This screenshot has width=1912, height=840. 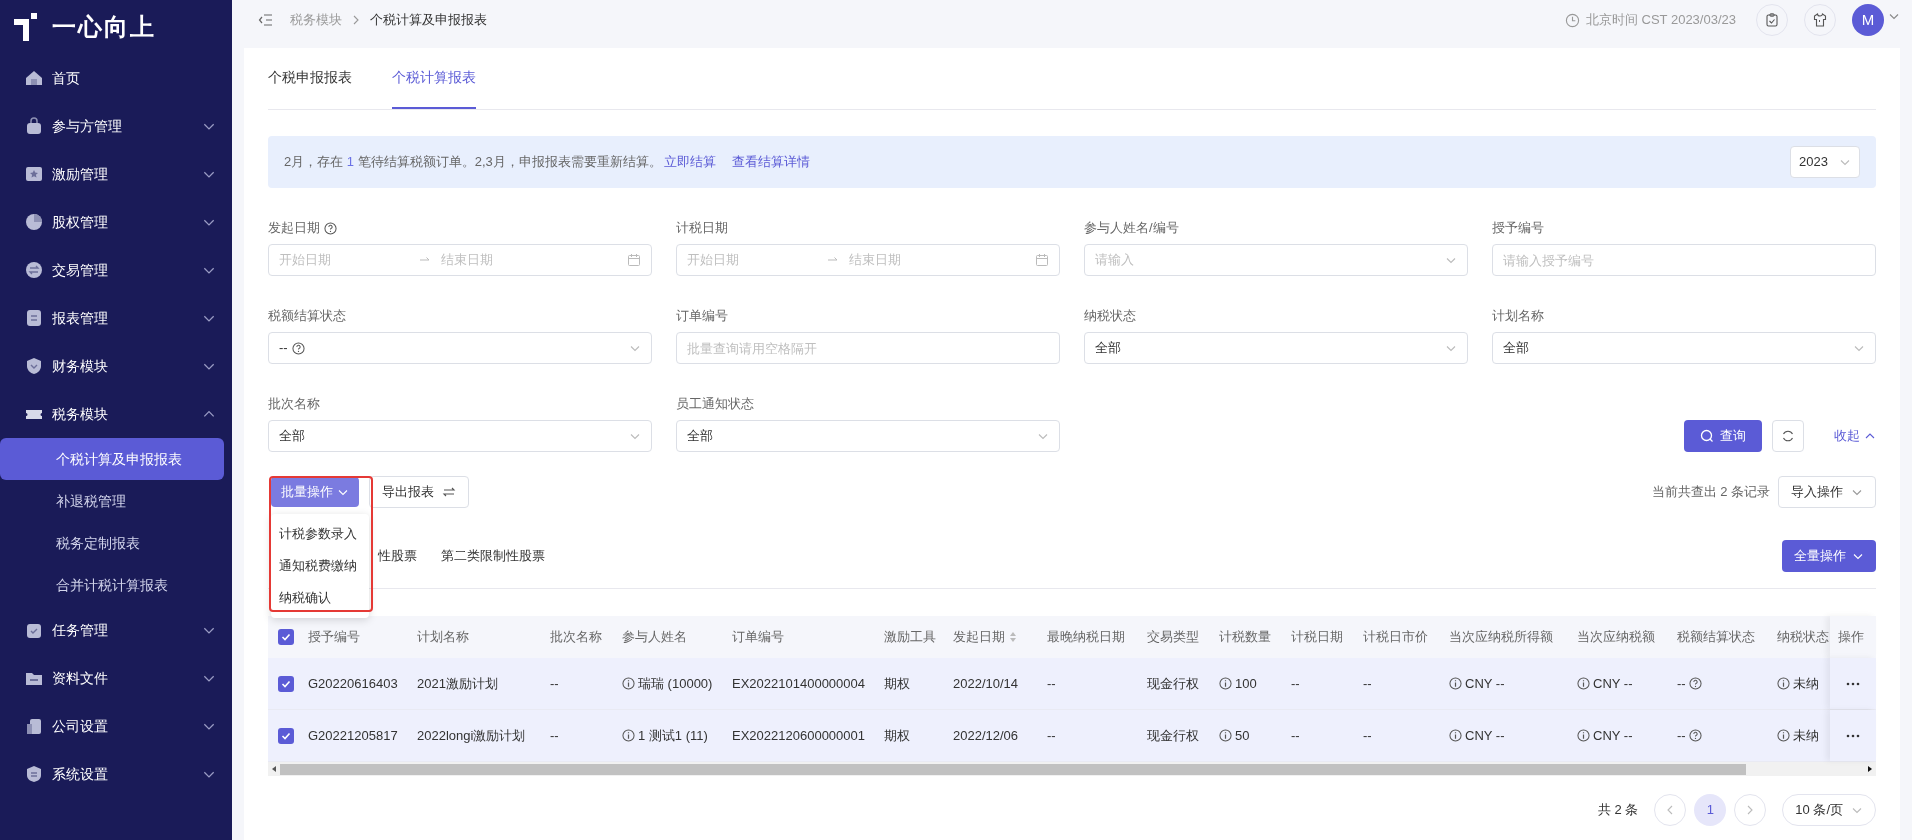 I want to click on column-header: 激励工具, so click(x=910, y=637).